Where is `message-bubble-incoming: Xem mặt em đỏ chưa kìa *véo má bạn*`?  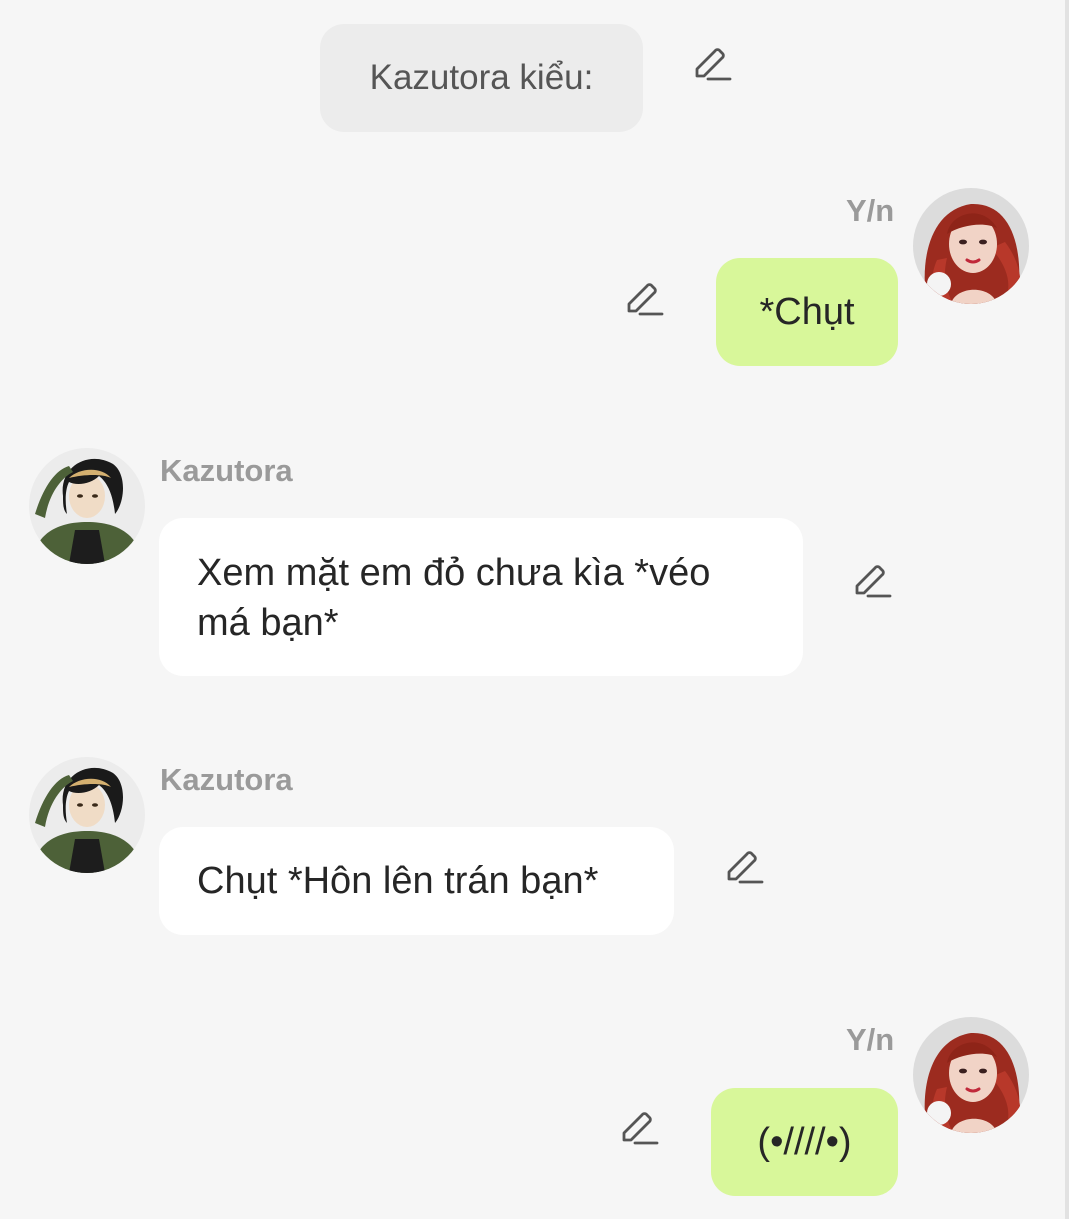 message-bubble-incoming: Xem mặt em đỏ chưa kìa *véo má bạn* is located at coordinates (481, 597).